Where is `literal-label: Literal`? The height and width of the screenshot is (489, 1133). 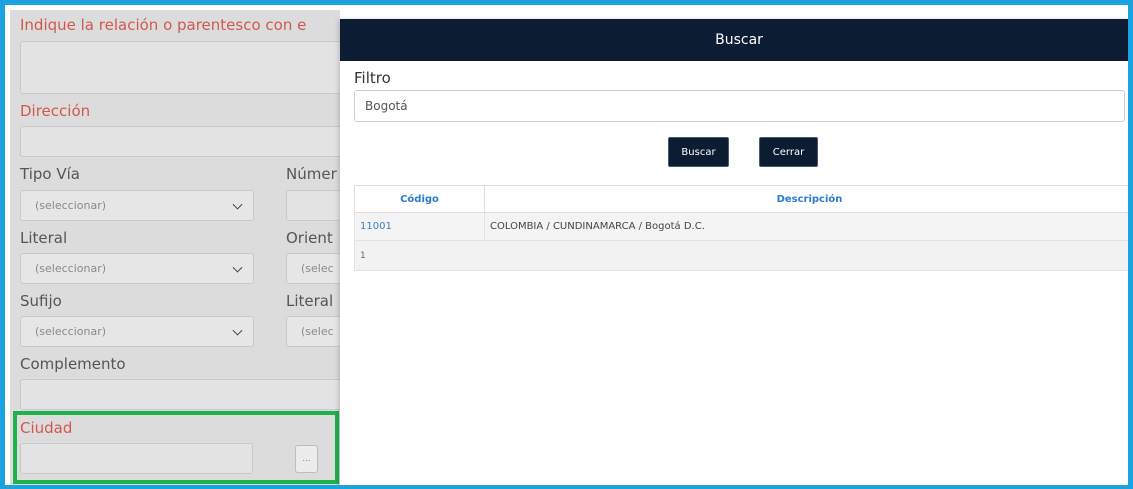
literal-label: Literal is located at coordinates (44, 238).